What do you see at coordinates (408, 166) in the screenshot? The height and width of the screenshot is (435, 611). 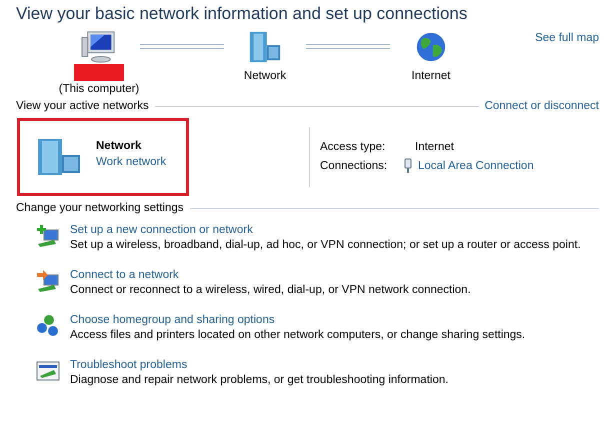 I see `cable-icon` at bounding box center [408, 166].